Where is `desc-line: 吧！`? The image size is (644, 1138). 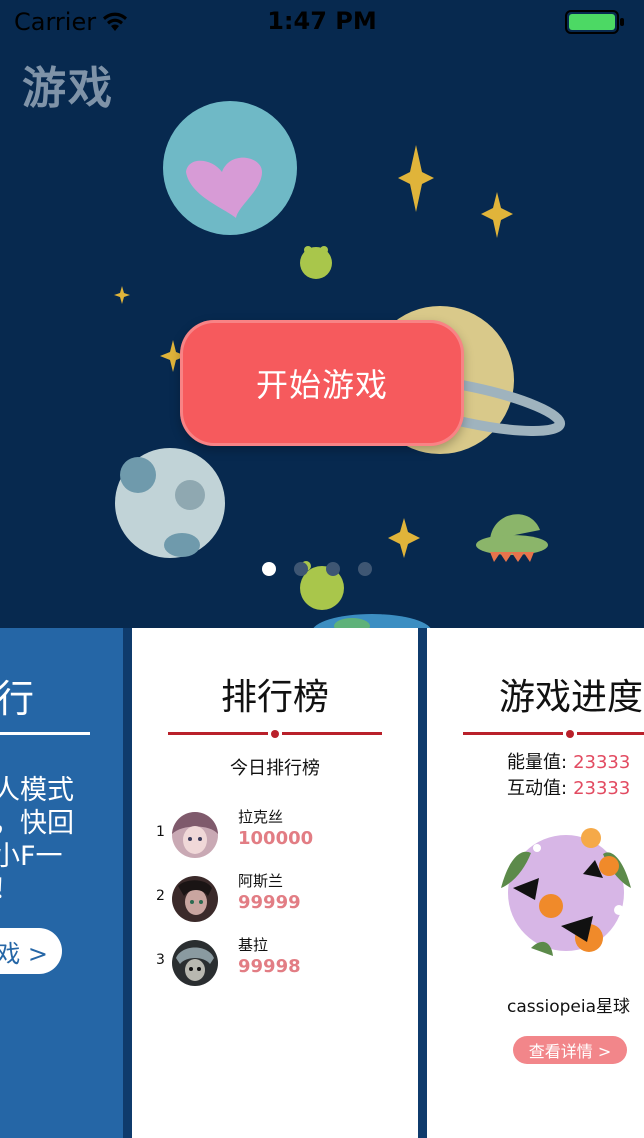
desc-line: 吧！ is located at coordinates (61, 889).